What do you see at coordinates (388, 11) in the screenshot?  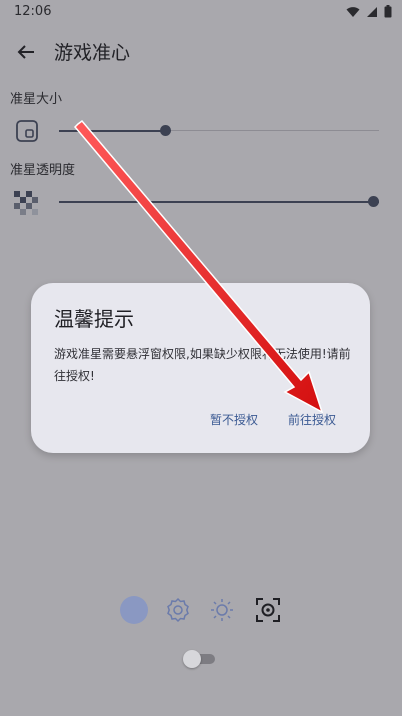 I see `battery-icon` at bounding box center [388, 11].